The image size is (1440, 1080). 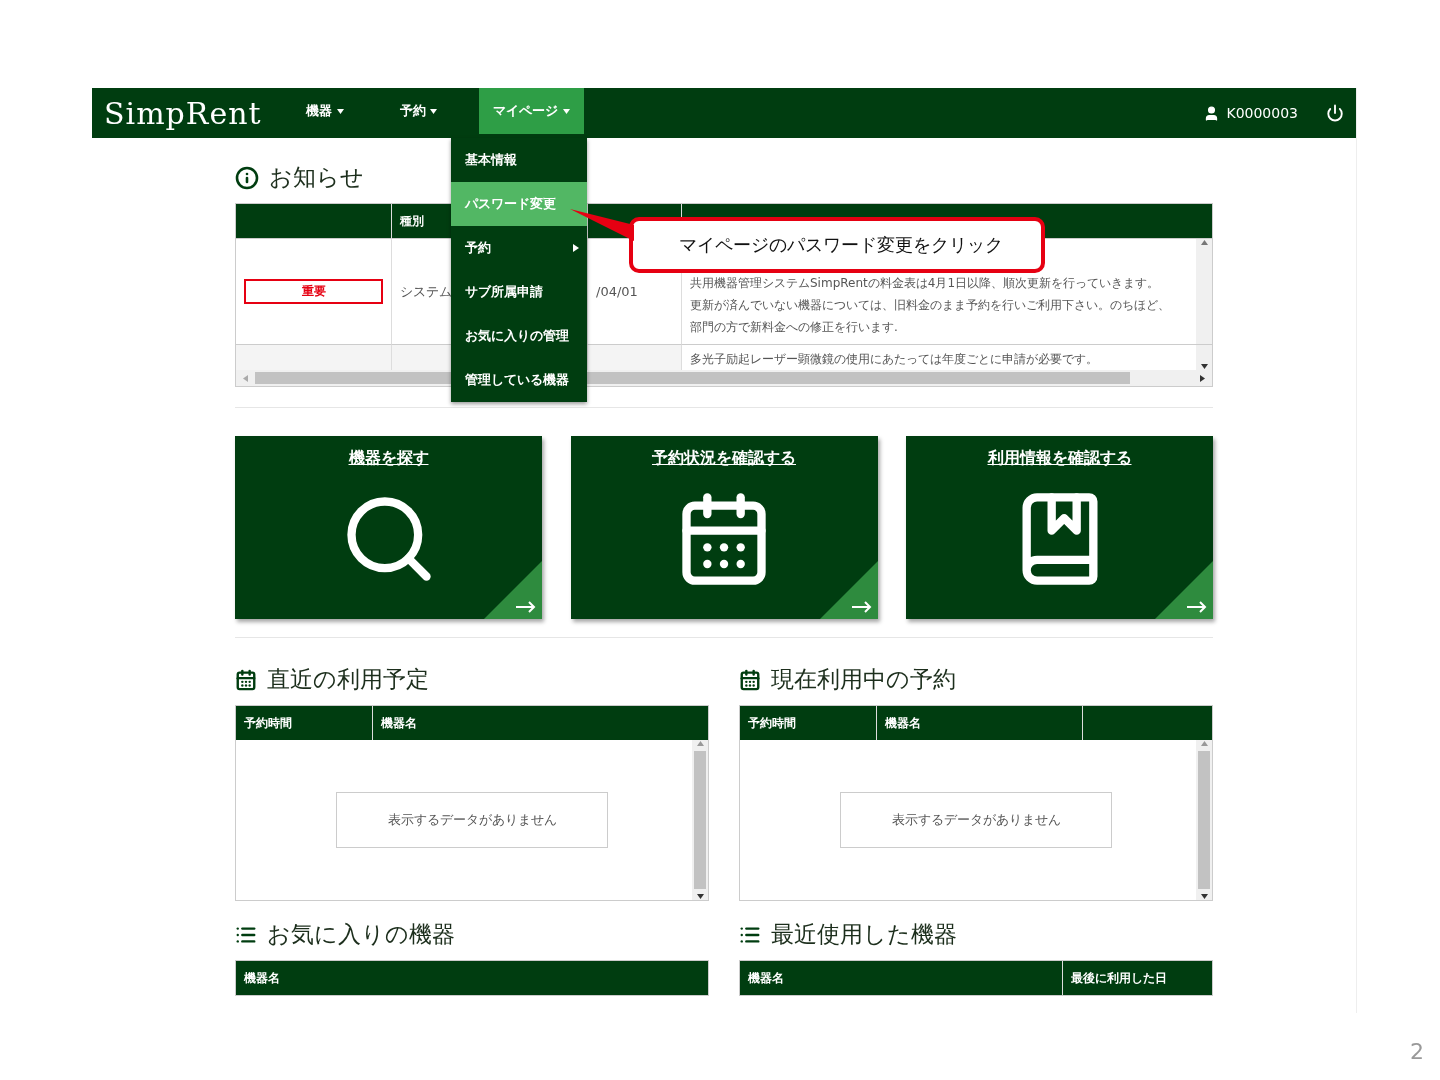 I want to click on logo: SimpRent, so click(x=198, y=113).